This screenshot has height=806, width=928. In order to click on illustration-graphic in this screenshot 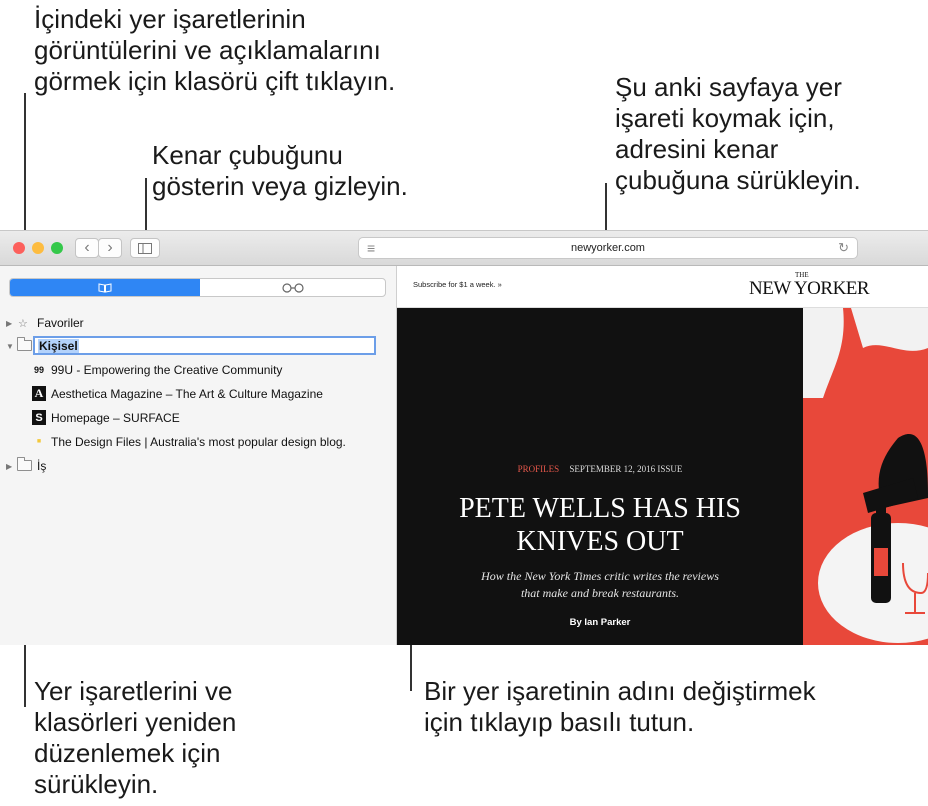, I will do `click(865, 475)`.